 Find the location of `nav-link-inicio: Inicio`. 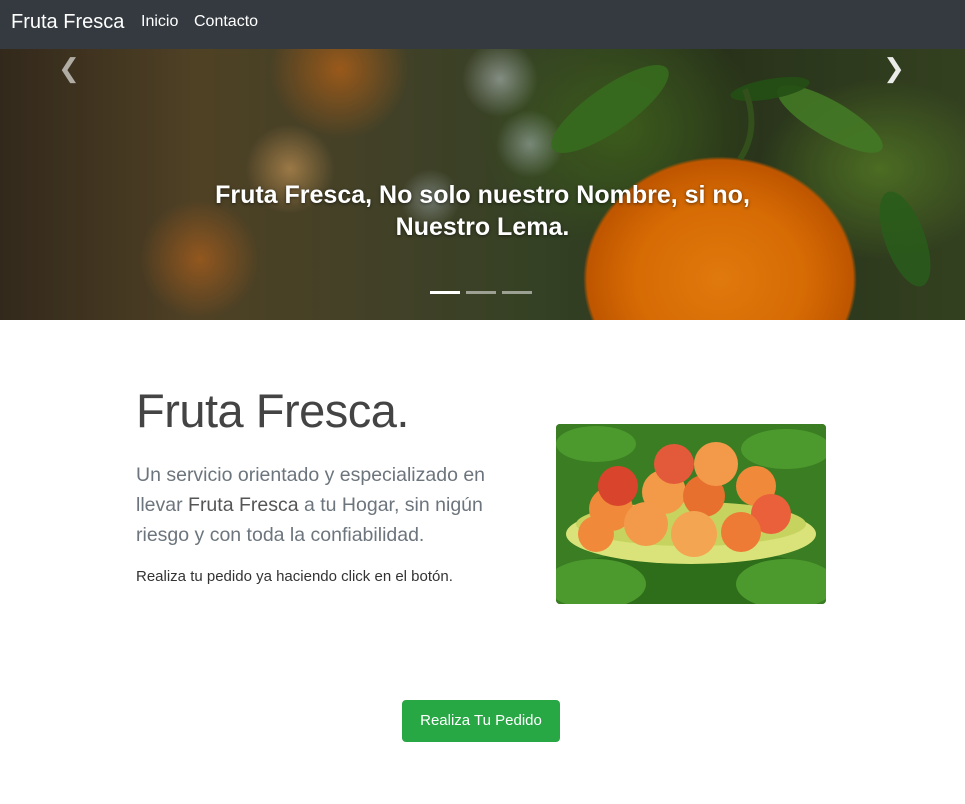

nav-link-inicio: Inicio is located at coordinates (159, 22).